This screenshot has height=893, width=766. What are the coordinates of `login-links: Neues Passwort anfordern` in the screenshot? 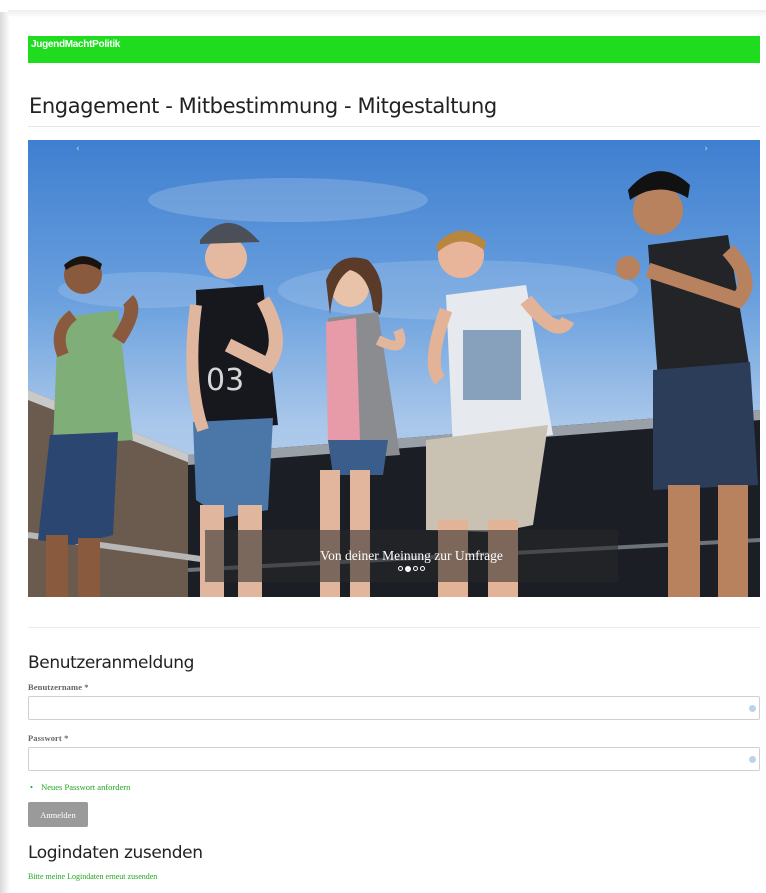 It's located at (85, 787).